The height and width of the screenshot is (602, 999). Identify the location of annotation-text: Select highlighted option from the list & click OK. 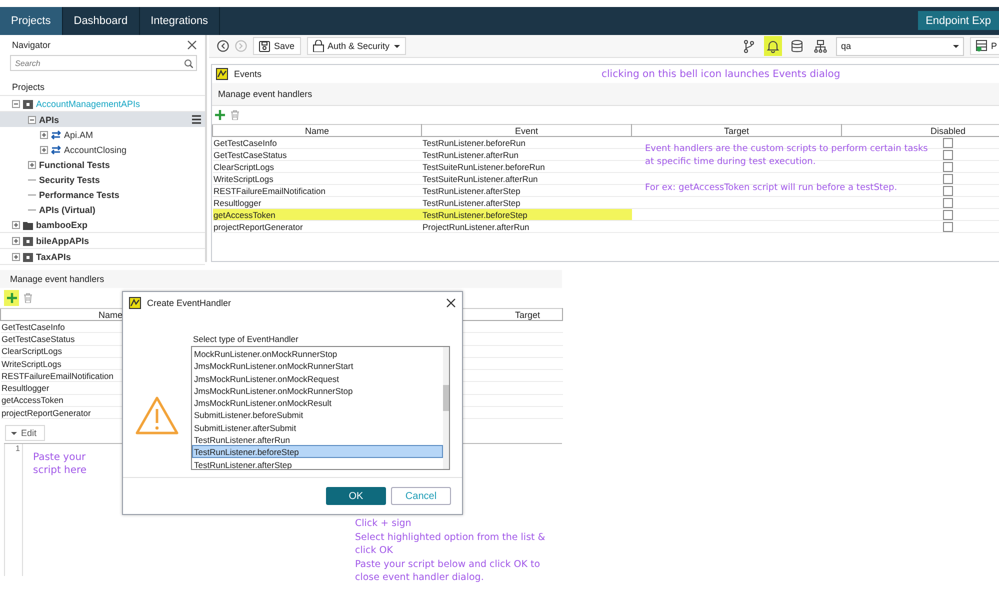
(450, 544).